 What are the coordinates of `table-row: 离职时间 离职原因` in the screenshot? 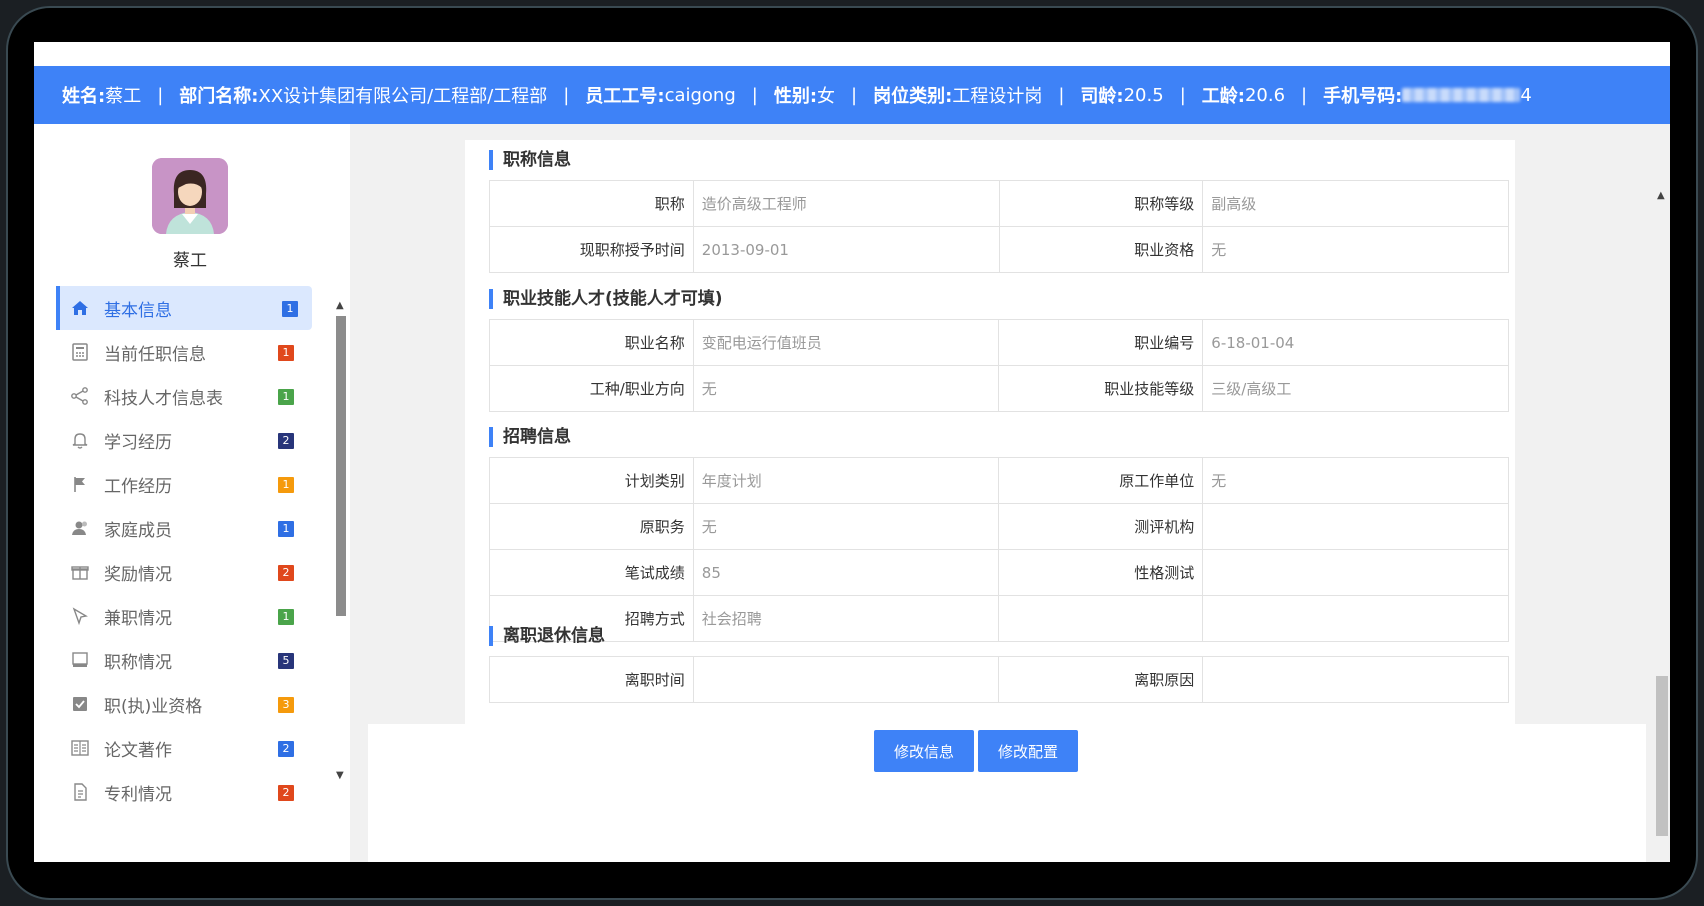 It's located at (999, 679).